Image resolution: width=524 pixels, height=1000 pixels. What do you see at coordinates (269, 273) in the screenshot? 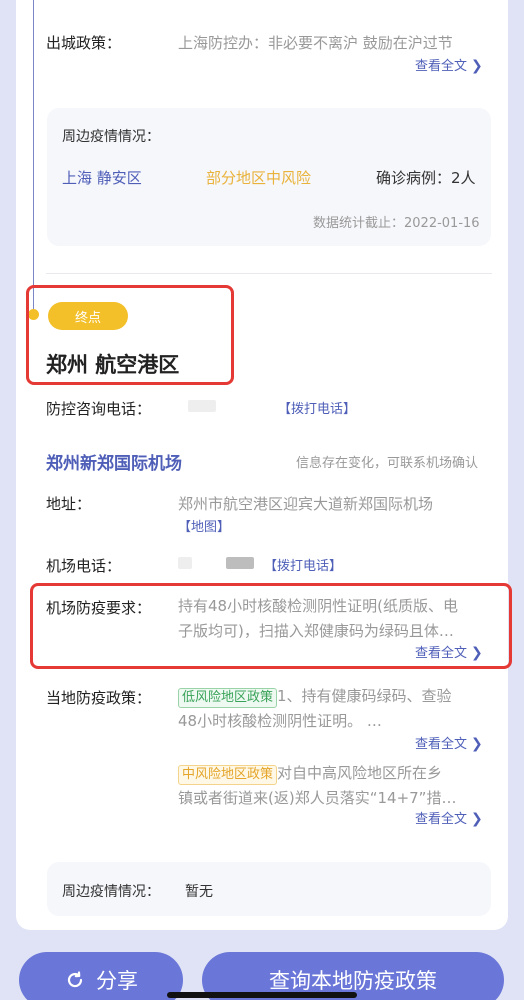
I see `section-divider` at bounding box center [269, 273].